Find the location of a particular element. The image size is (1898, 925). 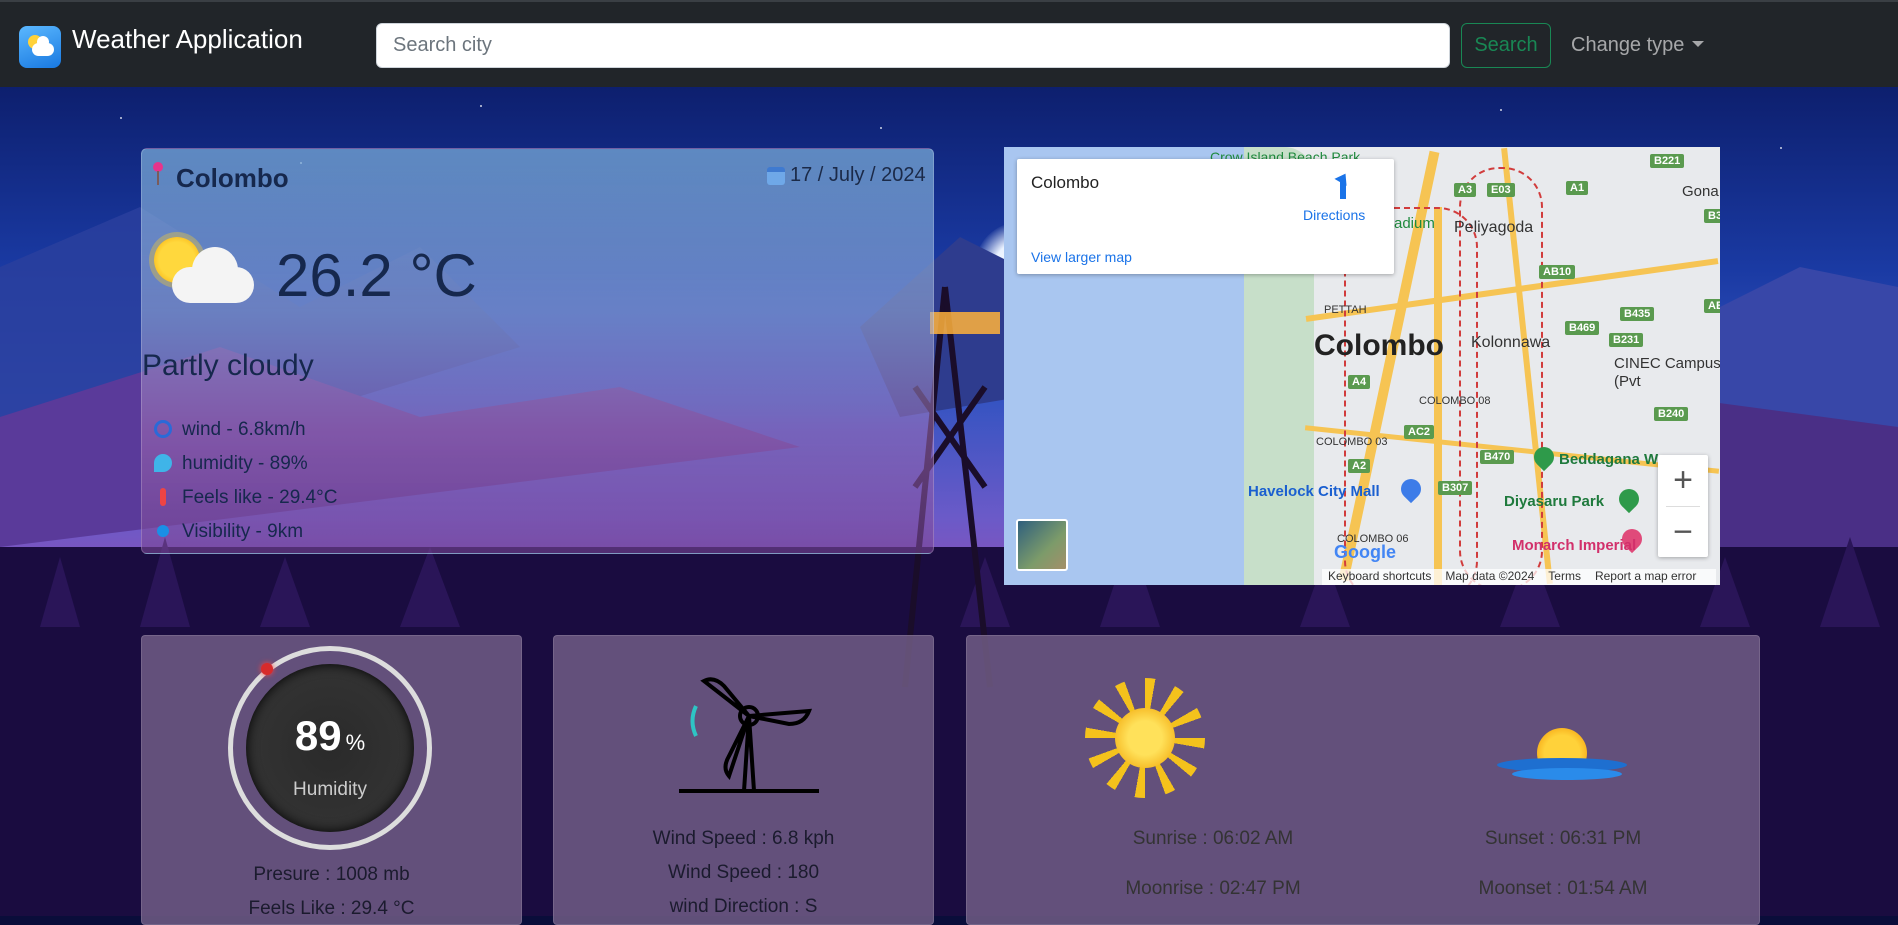

sunset-text: Sunset : 06:31 PM is located at coordinates (1563, 838).